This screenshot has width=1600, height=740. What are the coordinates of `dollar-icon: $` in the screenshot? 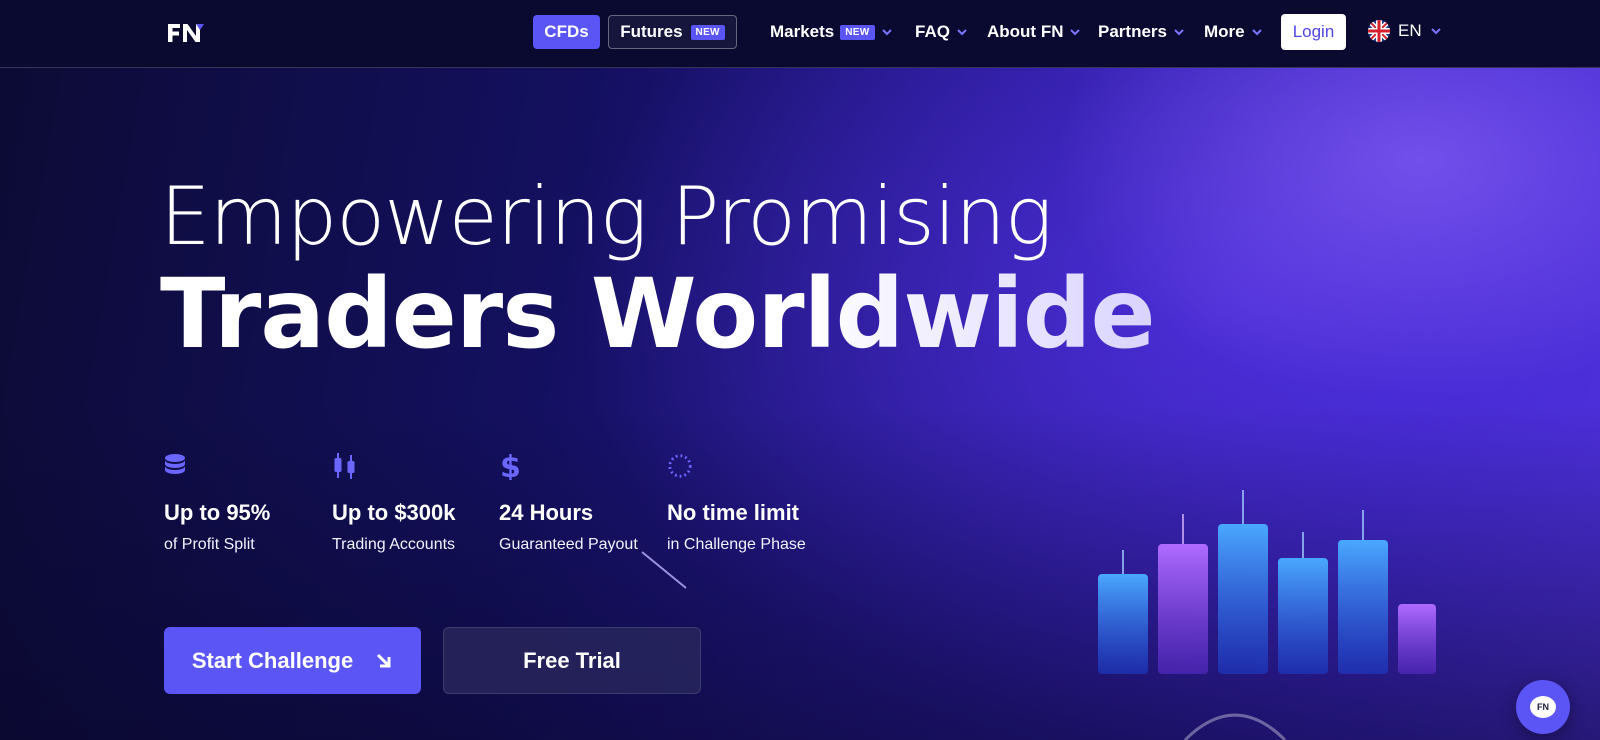 It's located at (510, 466).